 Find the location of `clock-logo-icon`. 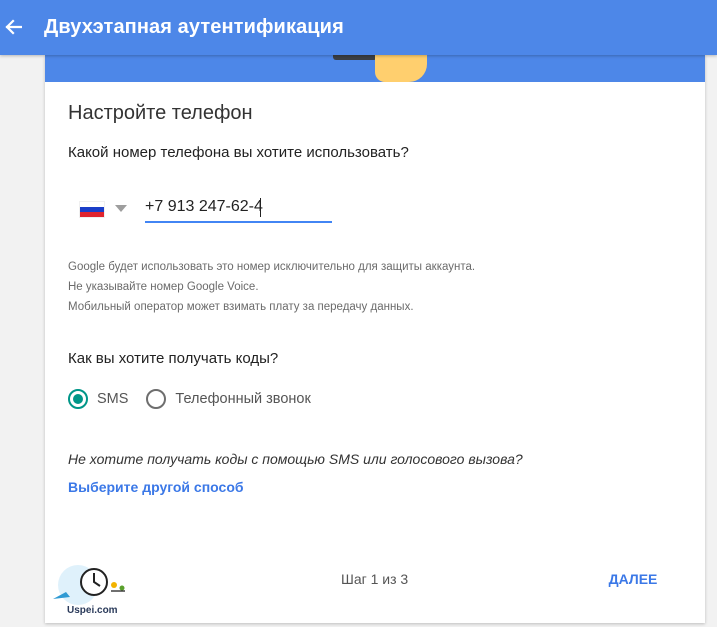

clock-logo-icon is located at coordinates (89, 585).